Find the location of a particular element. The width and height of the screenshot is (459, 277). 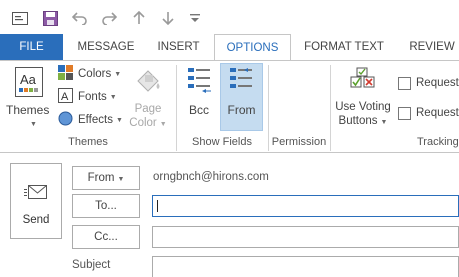

paint-bucket-icon is located at coordinates (149, 83).